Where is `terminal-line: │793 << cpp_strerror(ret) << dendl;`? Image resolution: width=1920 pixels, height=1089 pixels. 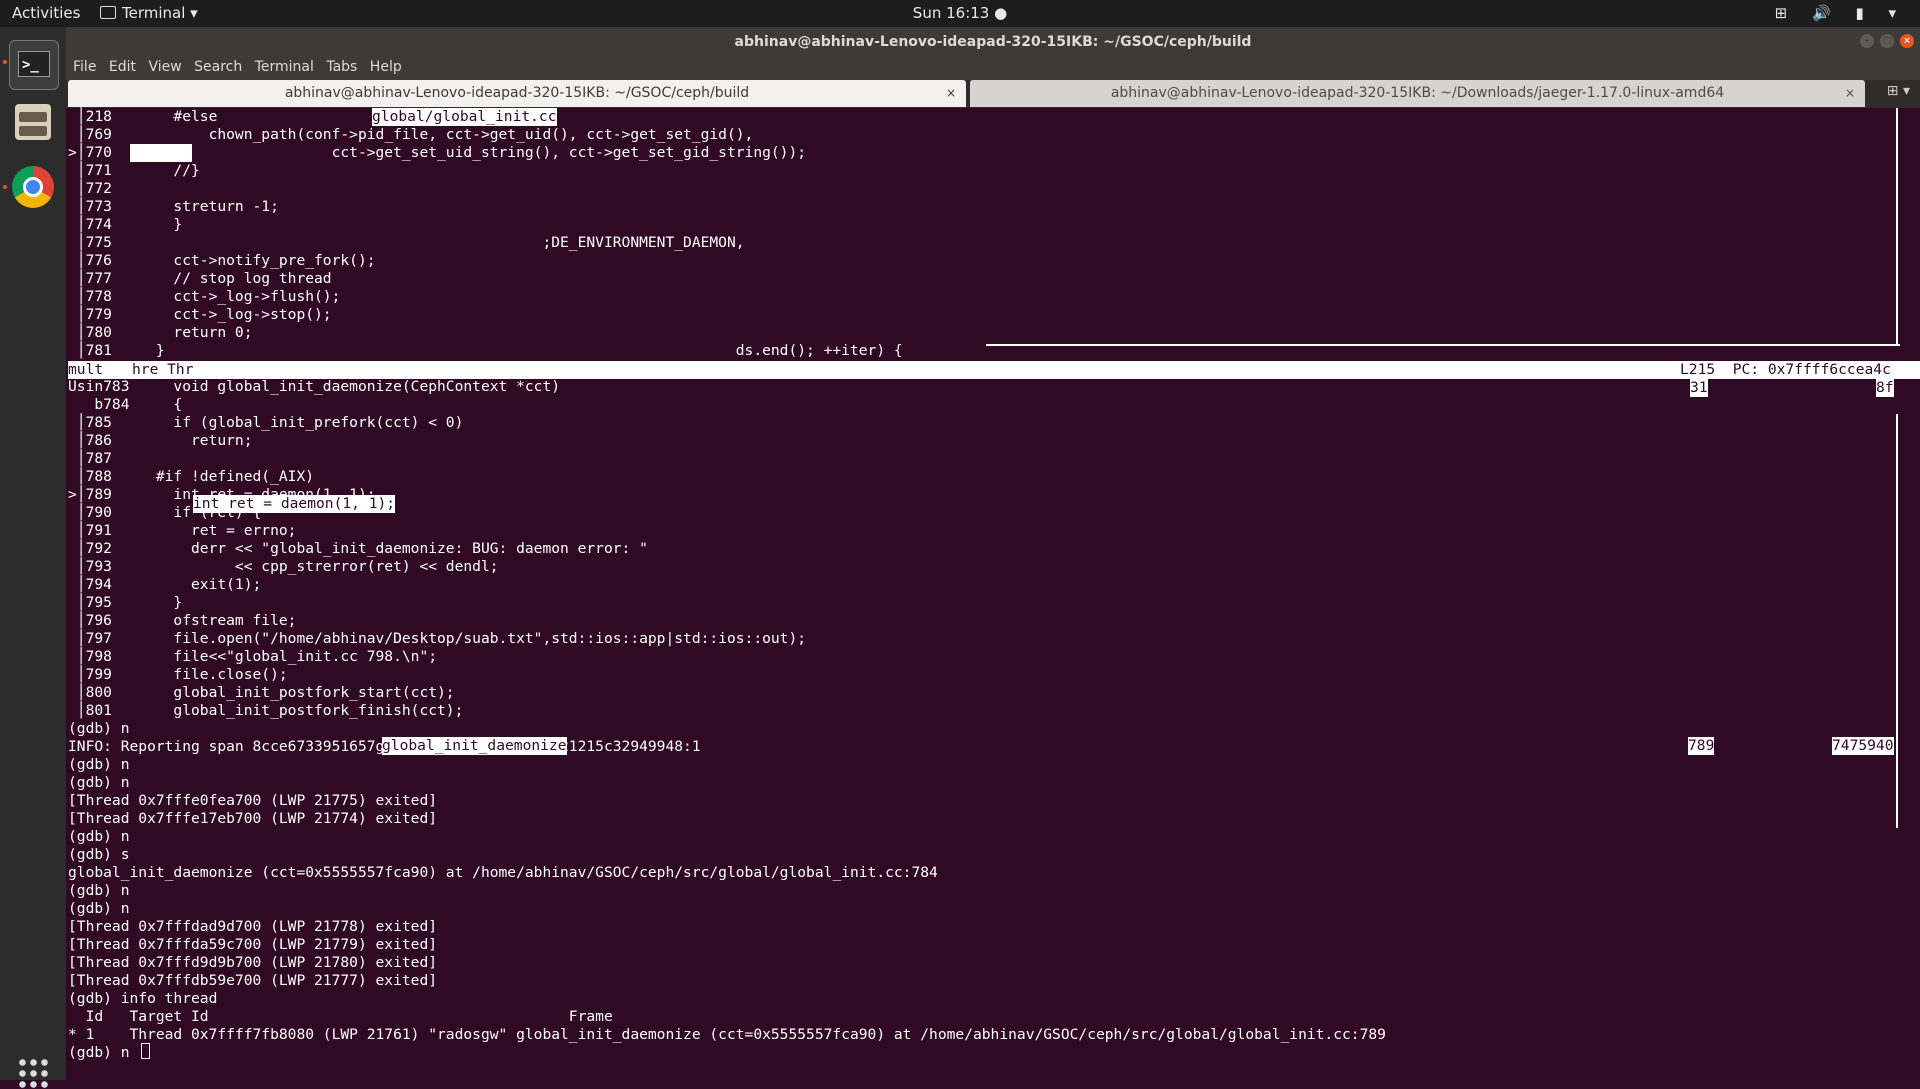
terminal-line: │793 << cpp_strerror(ret) << dendl; is located at coordinates (283, 566).